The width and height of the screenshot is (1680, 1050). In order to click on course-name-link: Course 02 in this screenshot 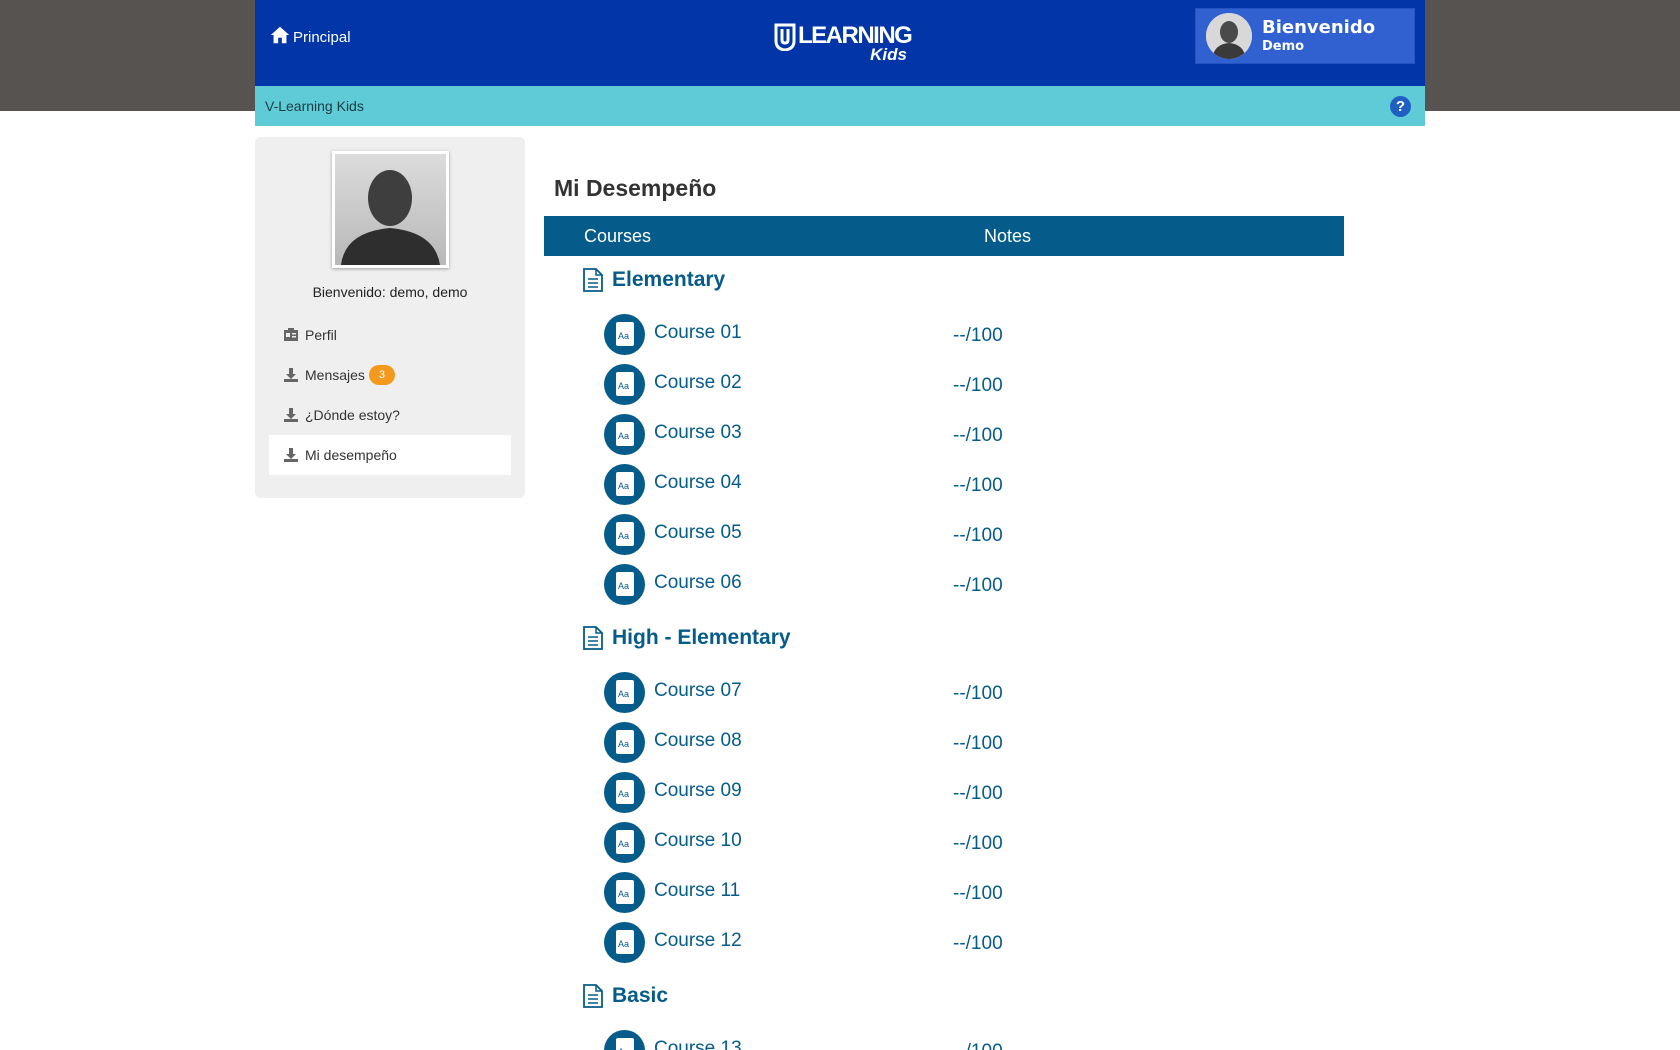, I will do `click(698, 383)`.